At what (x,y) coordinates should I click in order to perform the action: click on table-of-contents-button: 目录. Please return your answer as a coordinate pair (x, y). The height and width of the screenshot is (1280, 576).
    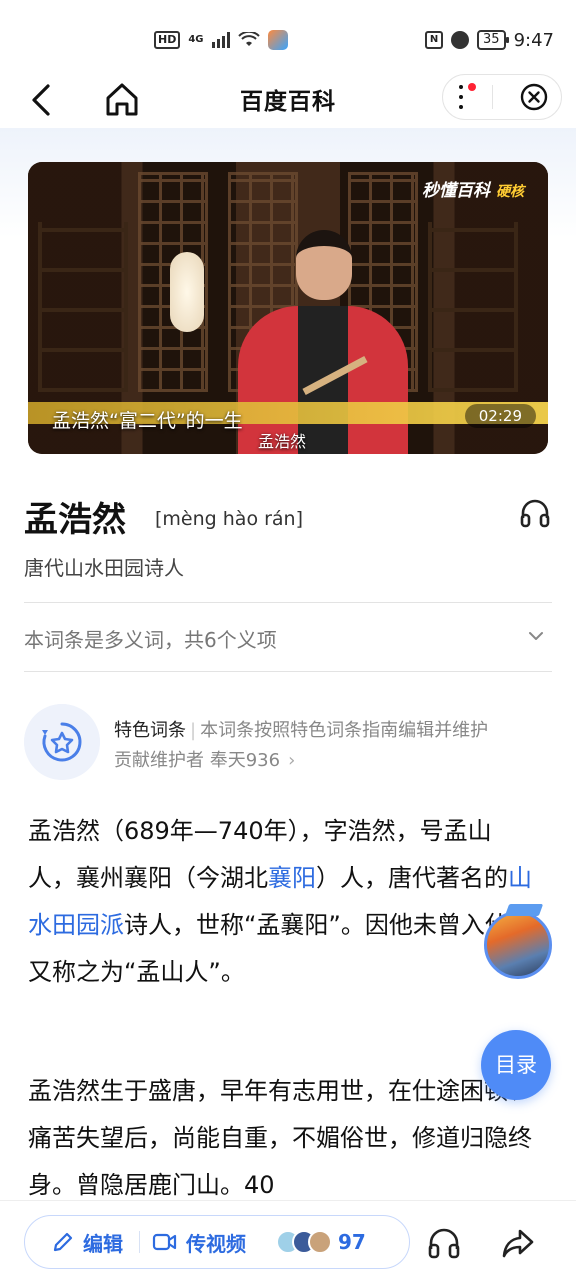
    Looking at the image, I should click on (516, 1065).